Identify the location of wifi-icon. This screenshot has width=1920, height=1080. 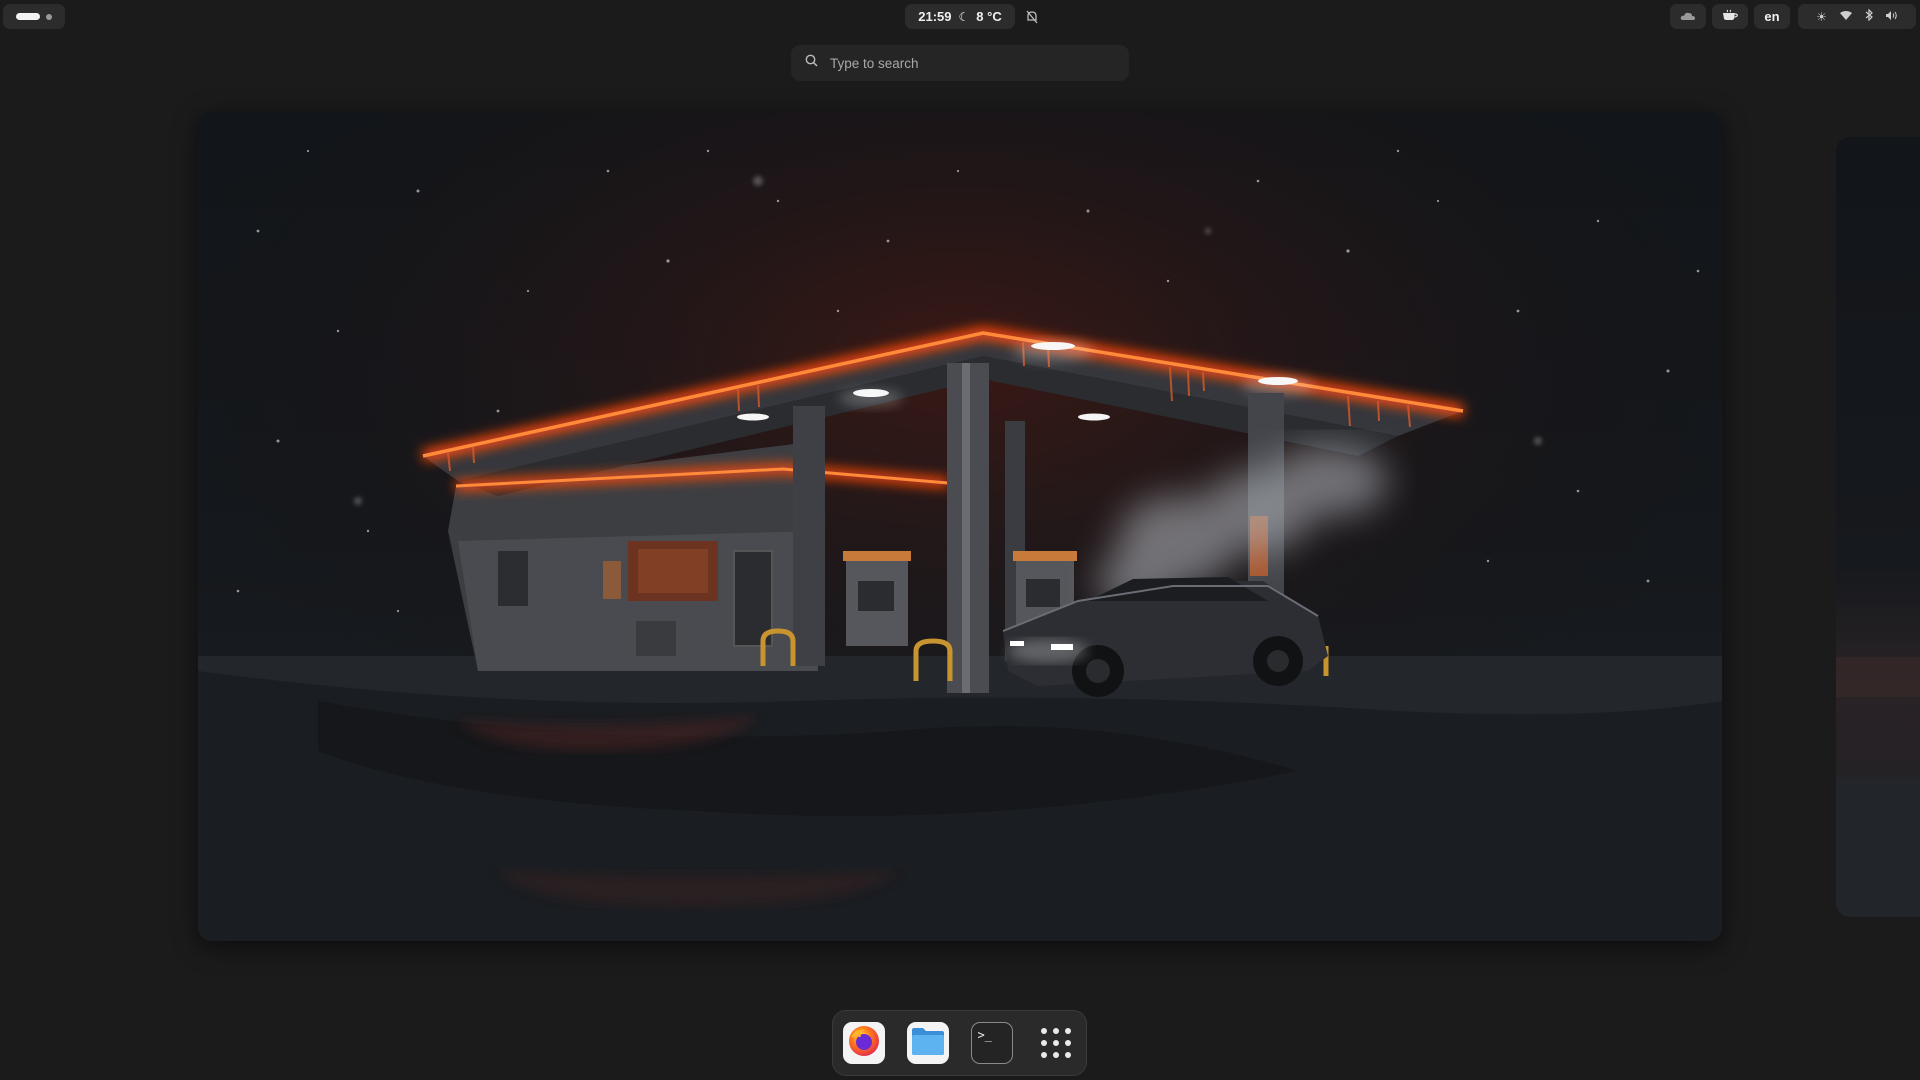
(1846, 17).